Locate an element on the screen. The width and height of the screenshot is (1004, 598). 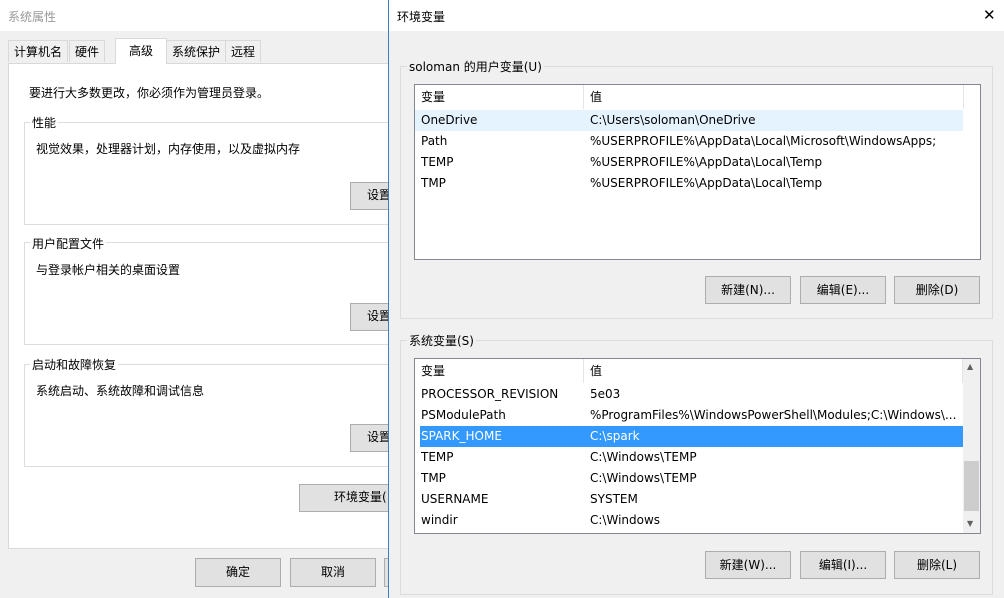
var-name: windir is located at coordinates (439, 520).